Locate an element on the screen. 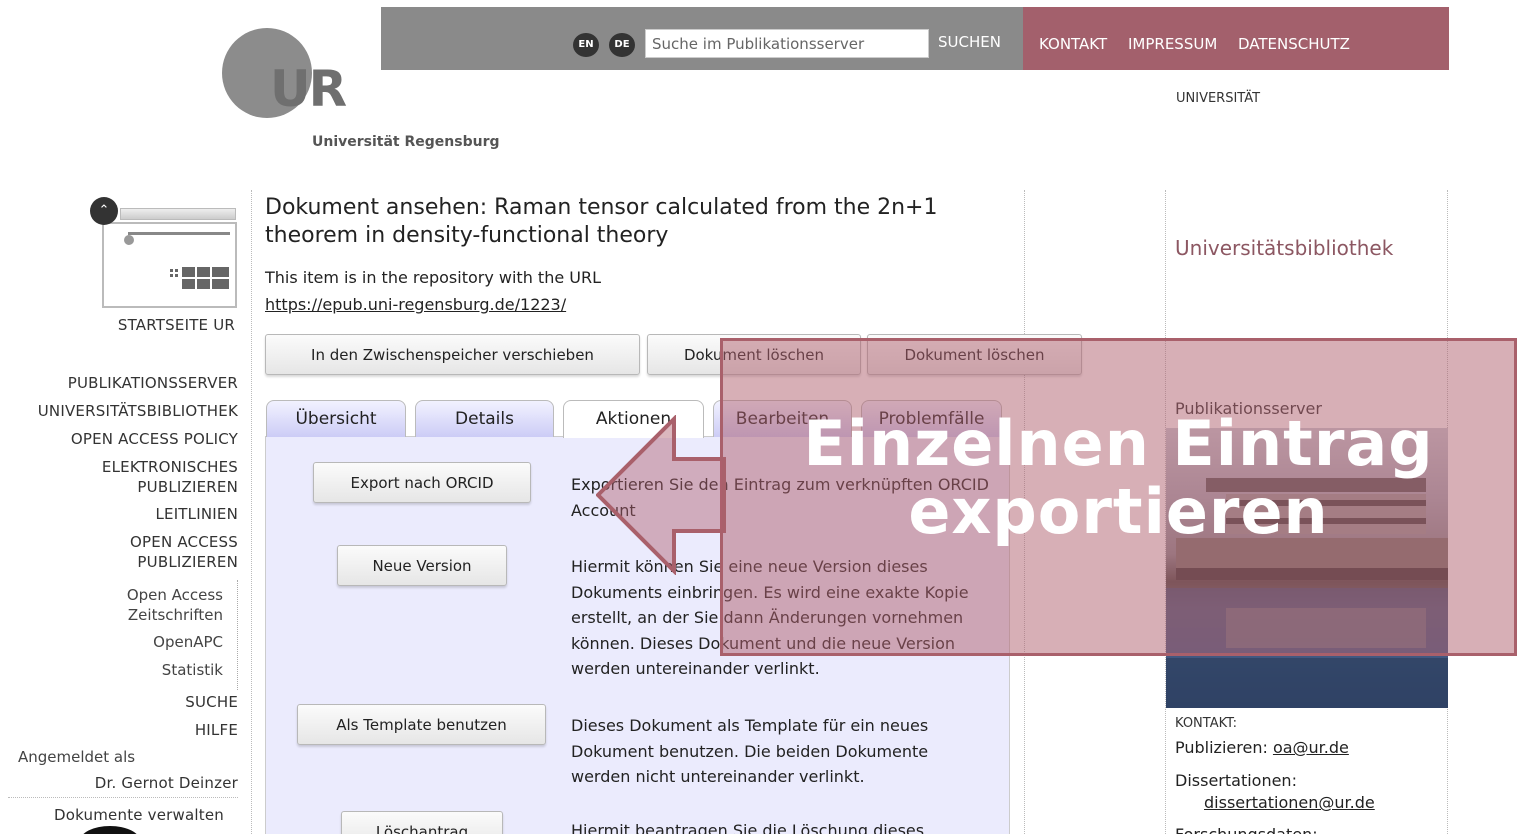 The width and height of the screenshot is (1517, 834). impressum-link: IMPRESSUM is located at coordinates (1172, 44).